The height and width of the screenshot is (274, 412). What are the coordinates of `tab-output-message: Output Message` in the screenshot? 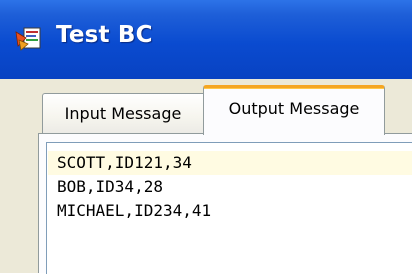 It's located at (294, 110).